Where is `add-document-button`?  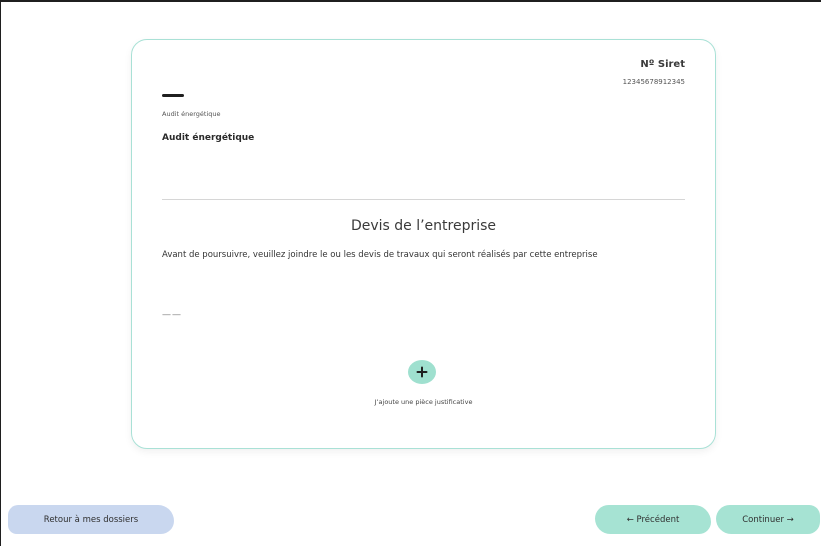
add-document-button is located at coordinates (422, 372).